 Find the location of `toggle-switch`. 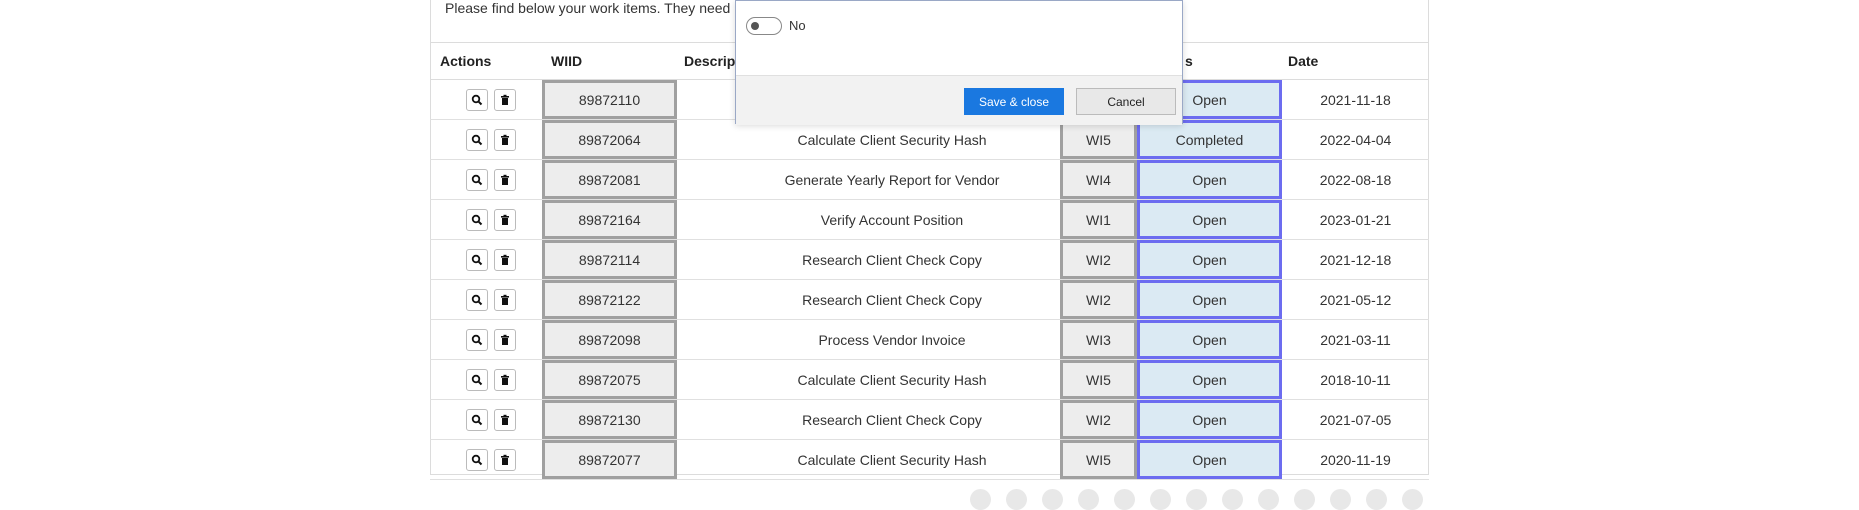

toggle-switch is located at coordinates (764, 26).